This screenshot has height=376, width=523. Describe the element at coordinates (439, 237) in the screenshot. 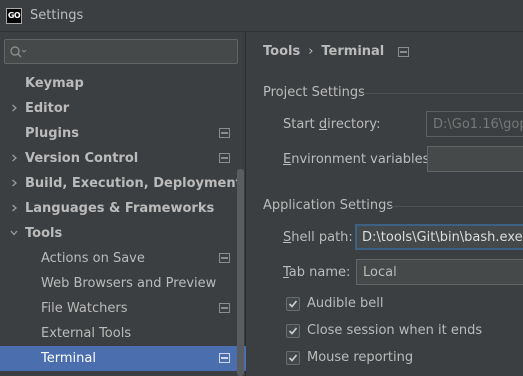

I see `shell-path-field: D:\tools\Git\bin\bash.exe` at that location.